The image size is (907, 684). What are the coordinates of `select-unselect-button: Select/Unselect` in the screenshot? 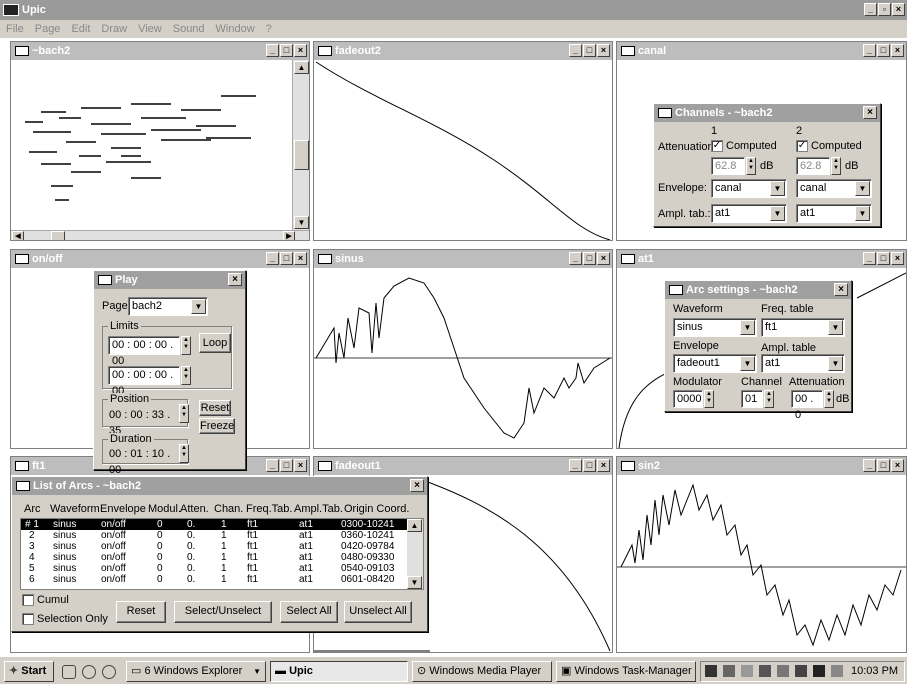 It's located at (223, 612).